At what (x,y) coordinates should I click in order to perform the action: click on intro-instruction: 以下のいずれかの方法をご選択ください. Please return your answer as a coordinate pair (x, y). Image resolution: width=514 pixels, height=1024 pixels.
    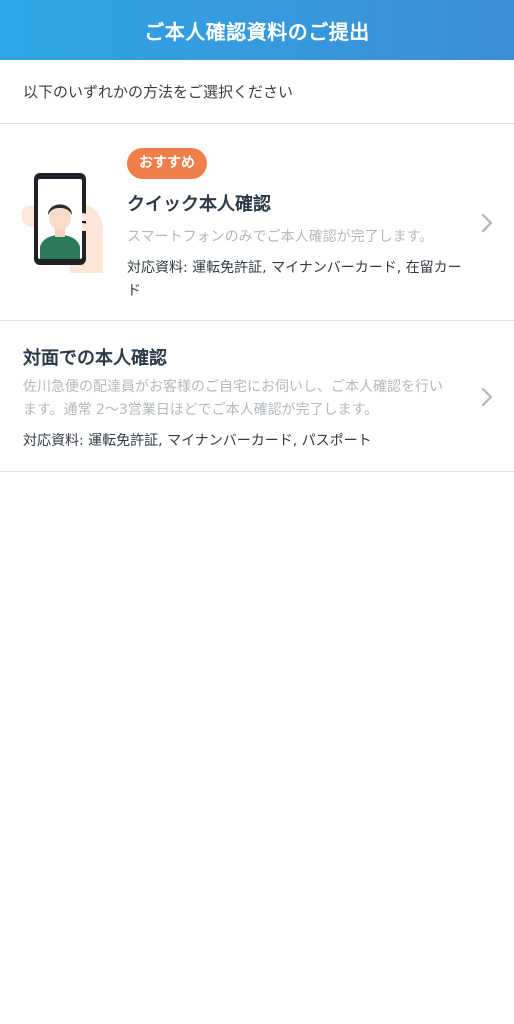
    Looking at the image, I should click on (257, 92).